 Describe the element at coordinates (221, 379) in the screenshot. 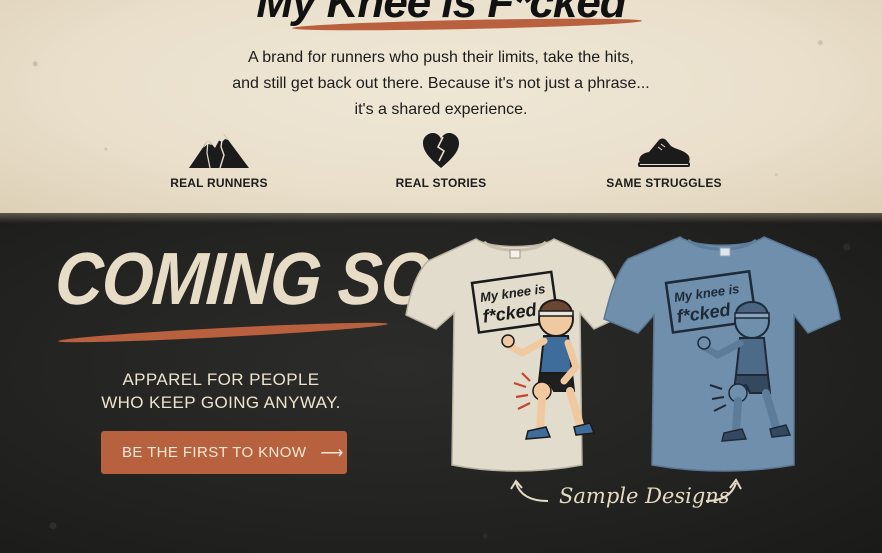

I see `apparel-line: APPAREL FOR PEOPLE` at that location.